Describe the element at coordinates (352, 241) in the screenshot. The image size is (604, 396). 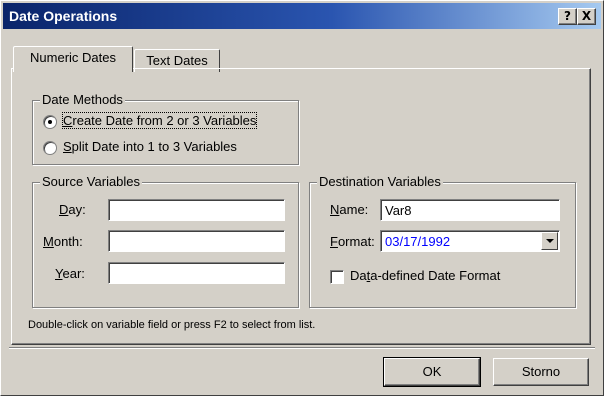
I see `format-label: Format:` at that location.